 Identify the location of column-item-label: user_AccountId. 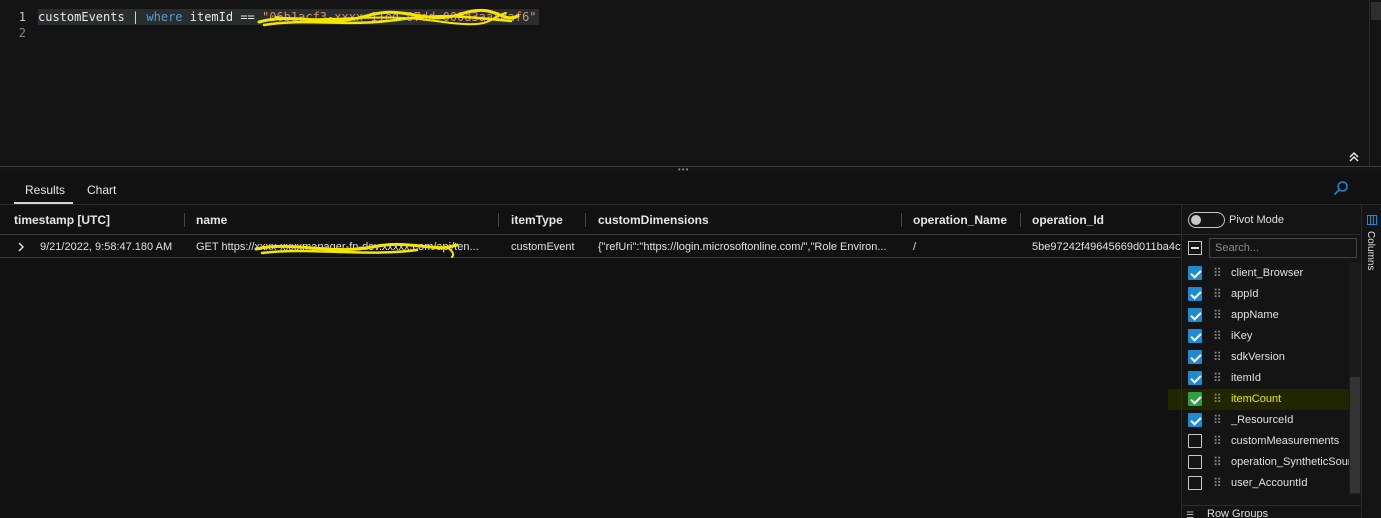
(1269, 483).